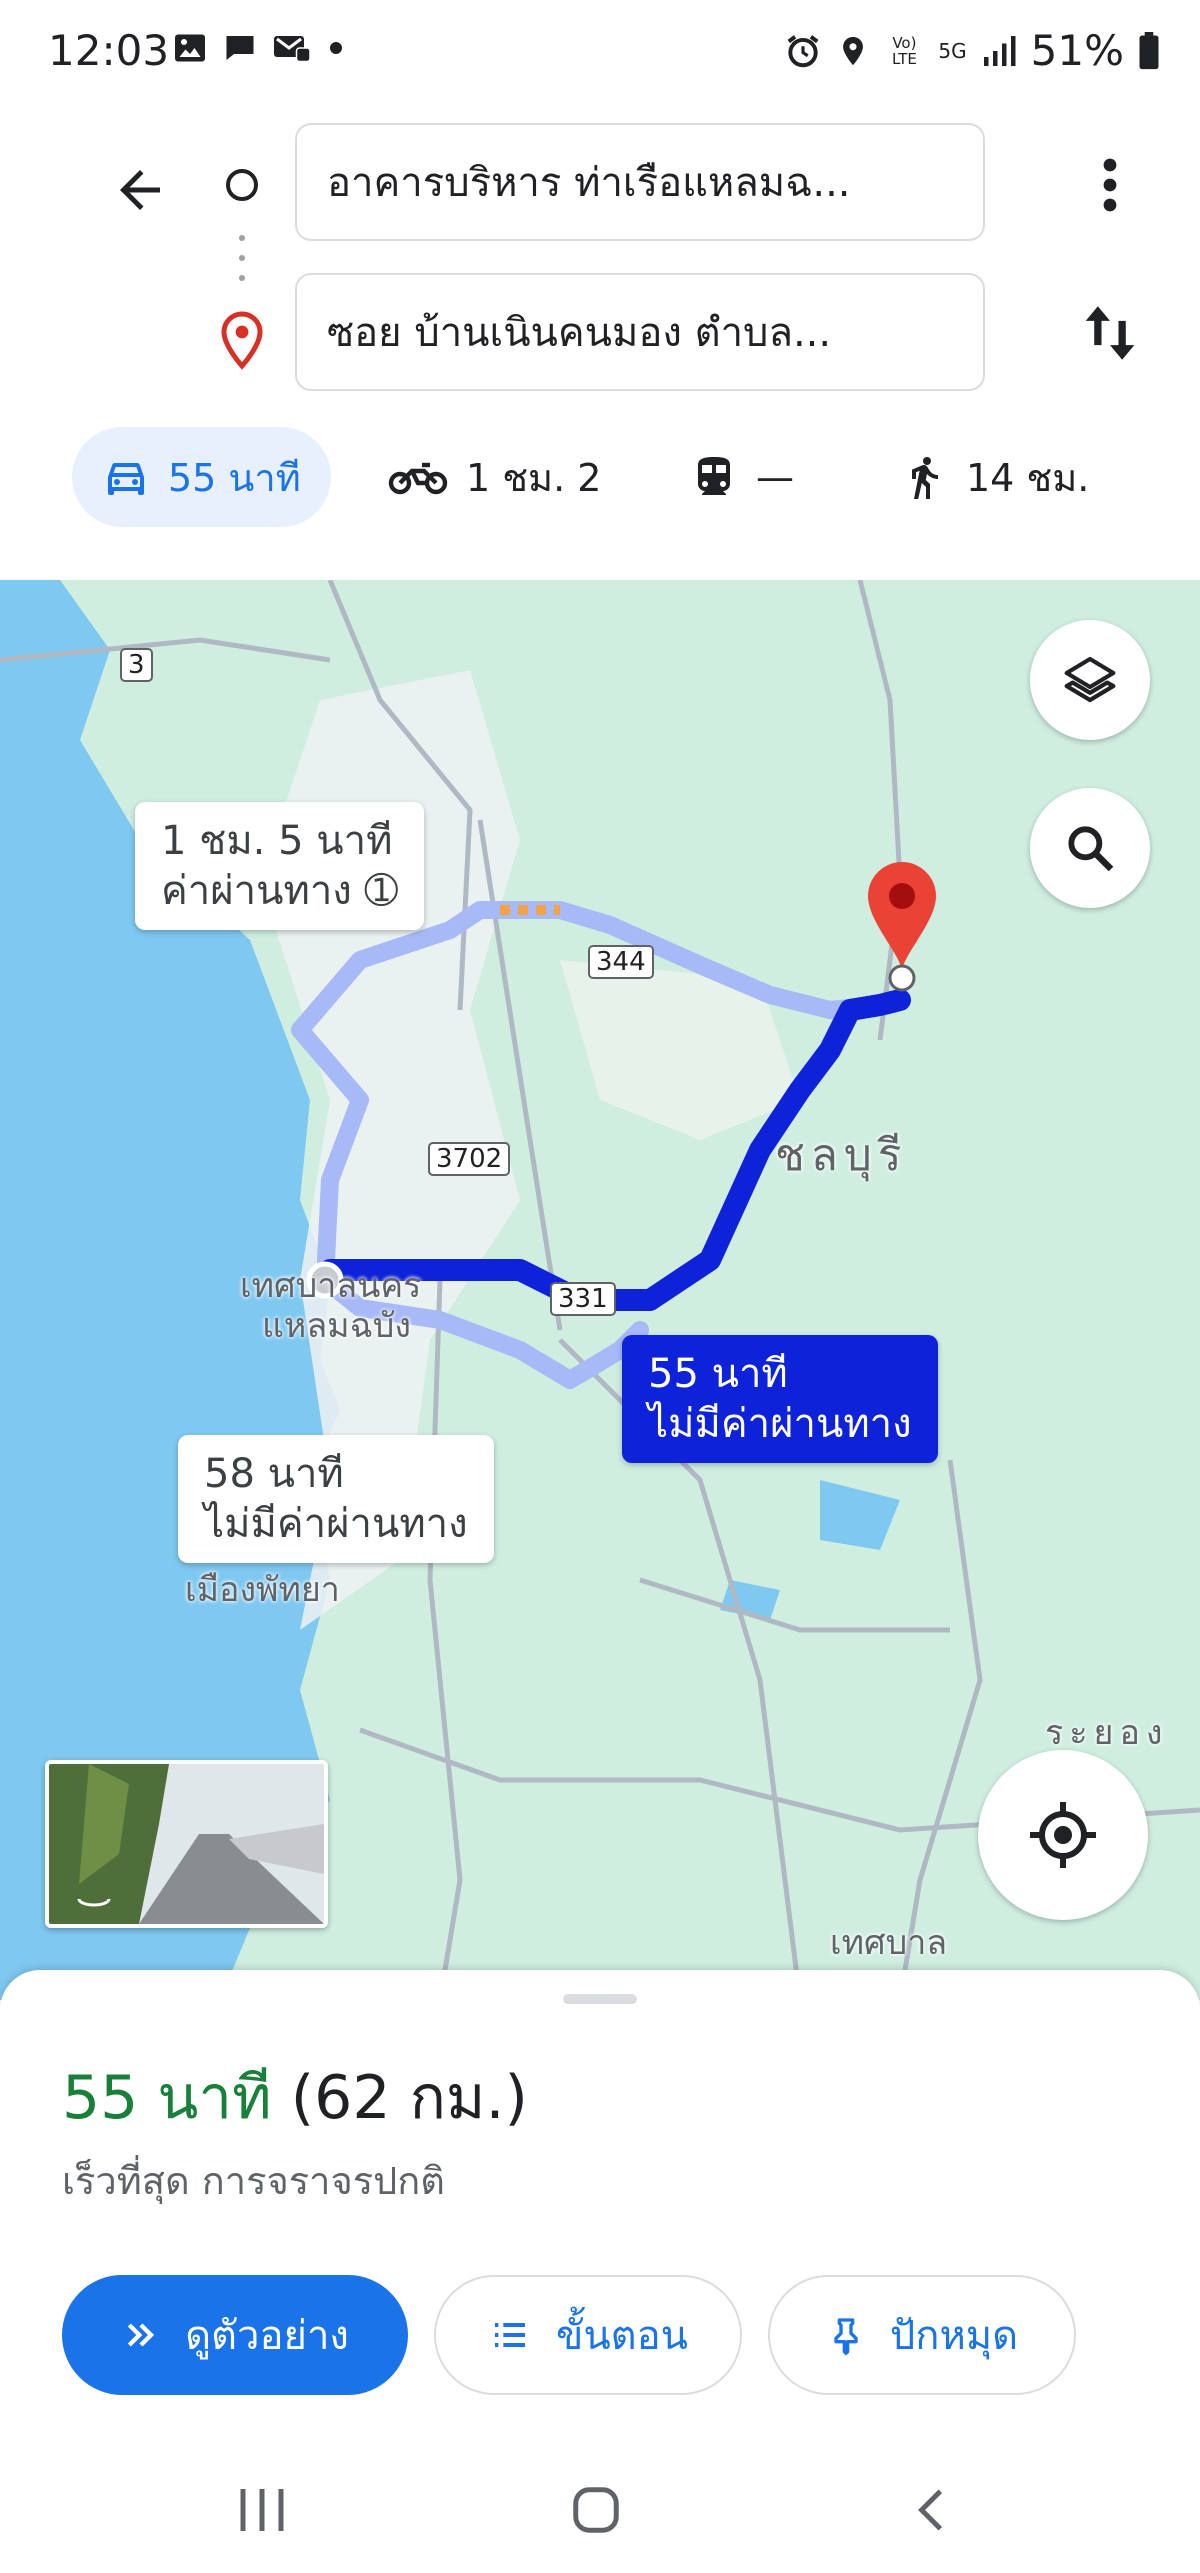  Describe the element at coordinates (262, 1590) in the screenshot. I see `place-pattaya: เมืองพัทยา` at that location.